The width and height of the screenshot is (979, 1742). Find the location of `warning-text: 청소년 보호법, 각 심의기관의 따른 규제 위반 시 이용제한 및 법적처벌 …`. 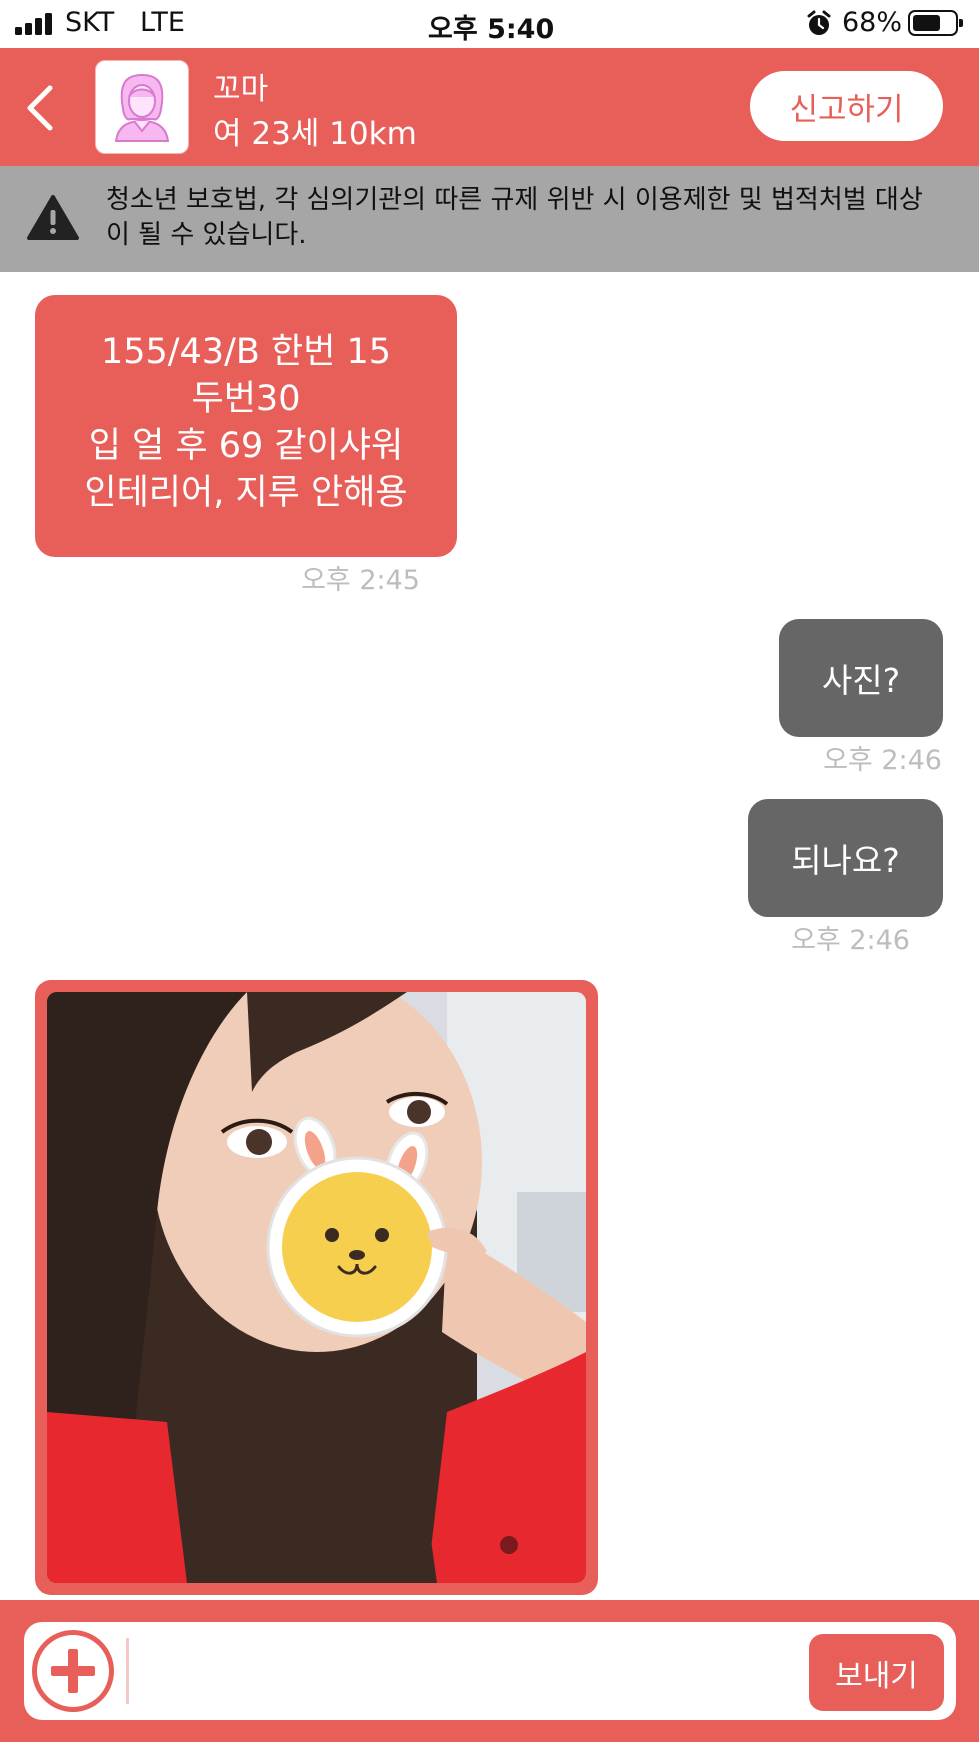

warning-text: 청소년 보호법, 각 심의기관의 따른 규제 위반 시 이용제한 및 법적처벌 … is located at coordinates (514, 217).